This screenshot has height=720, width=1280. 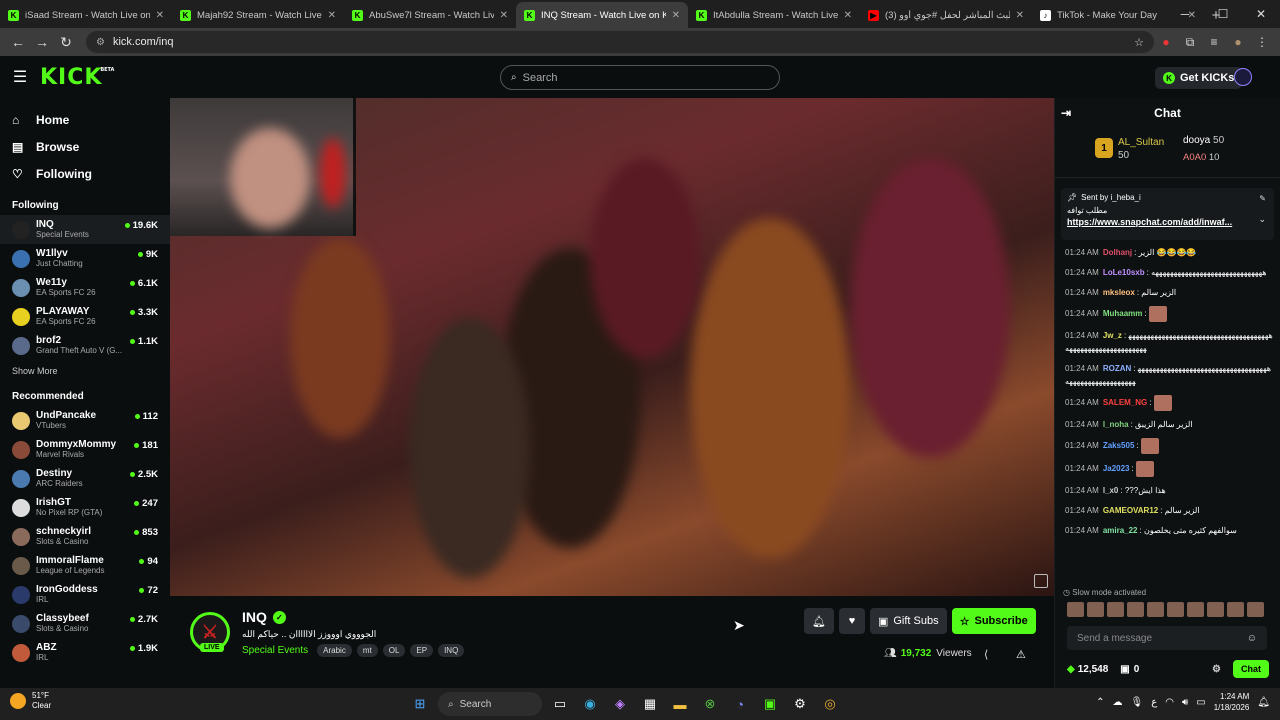 What do you see at coordinates (830, 704) in the screenshot?
I see `chrome-icon: ◎` at bounding box center [830, 704].